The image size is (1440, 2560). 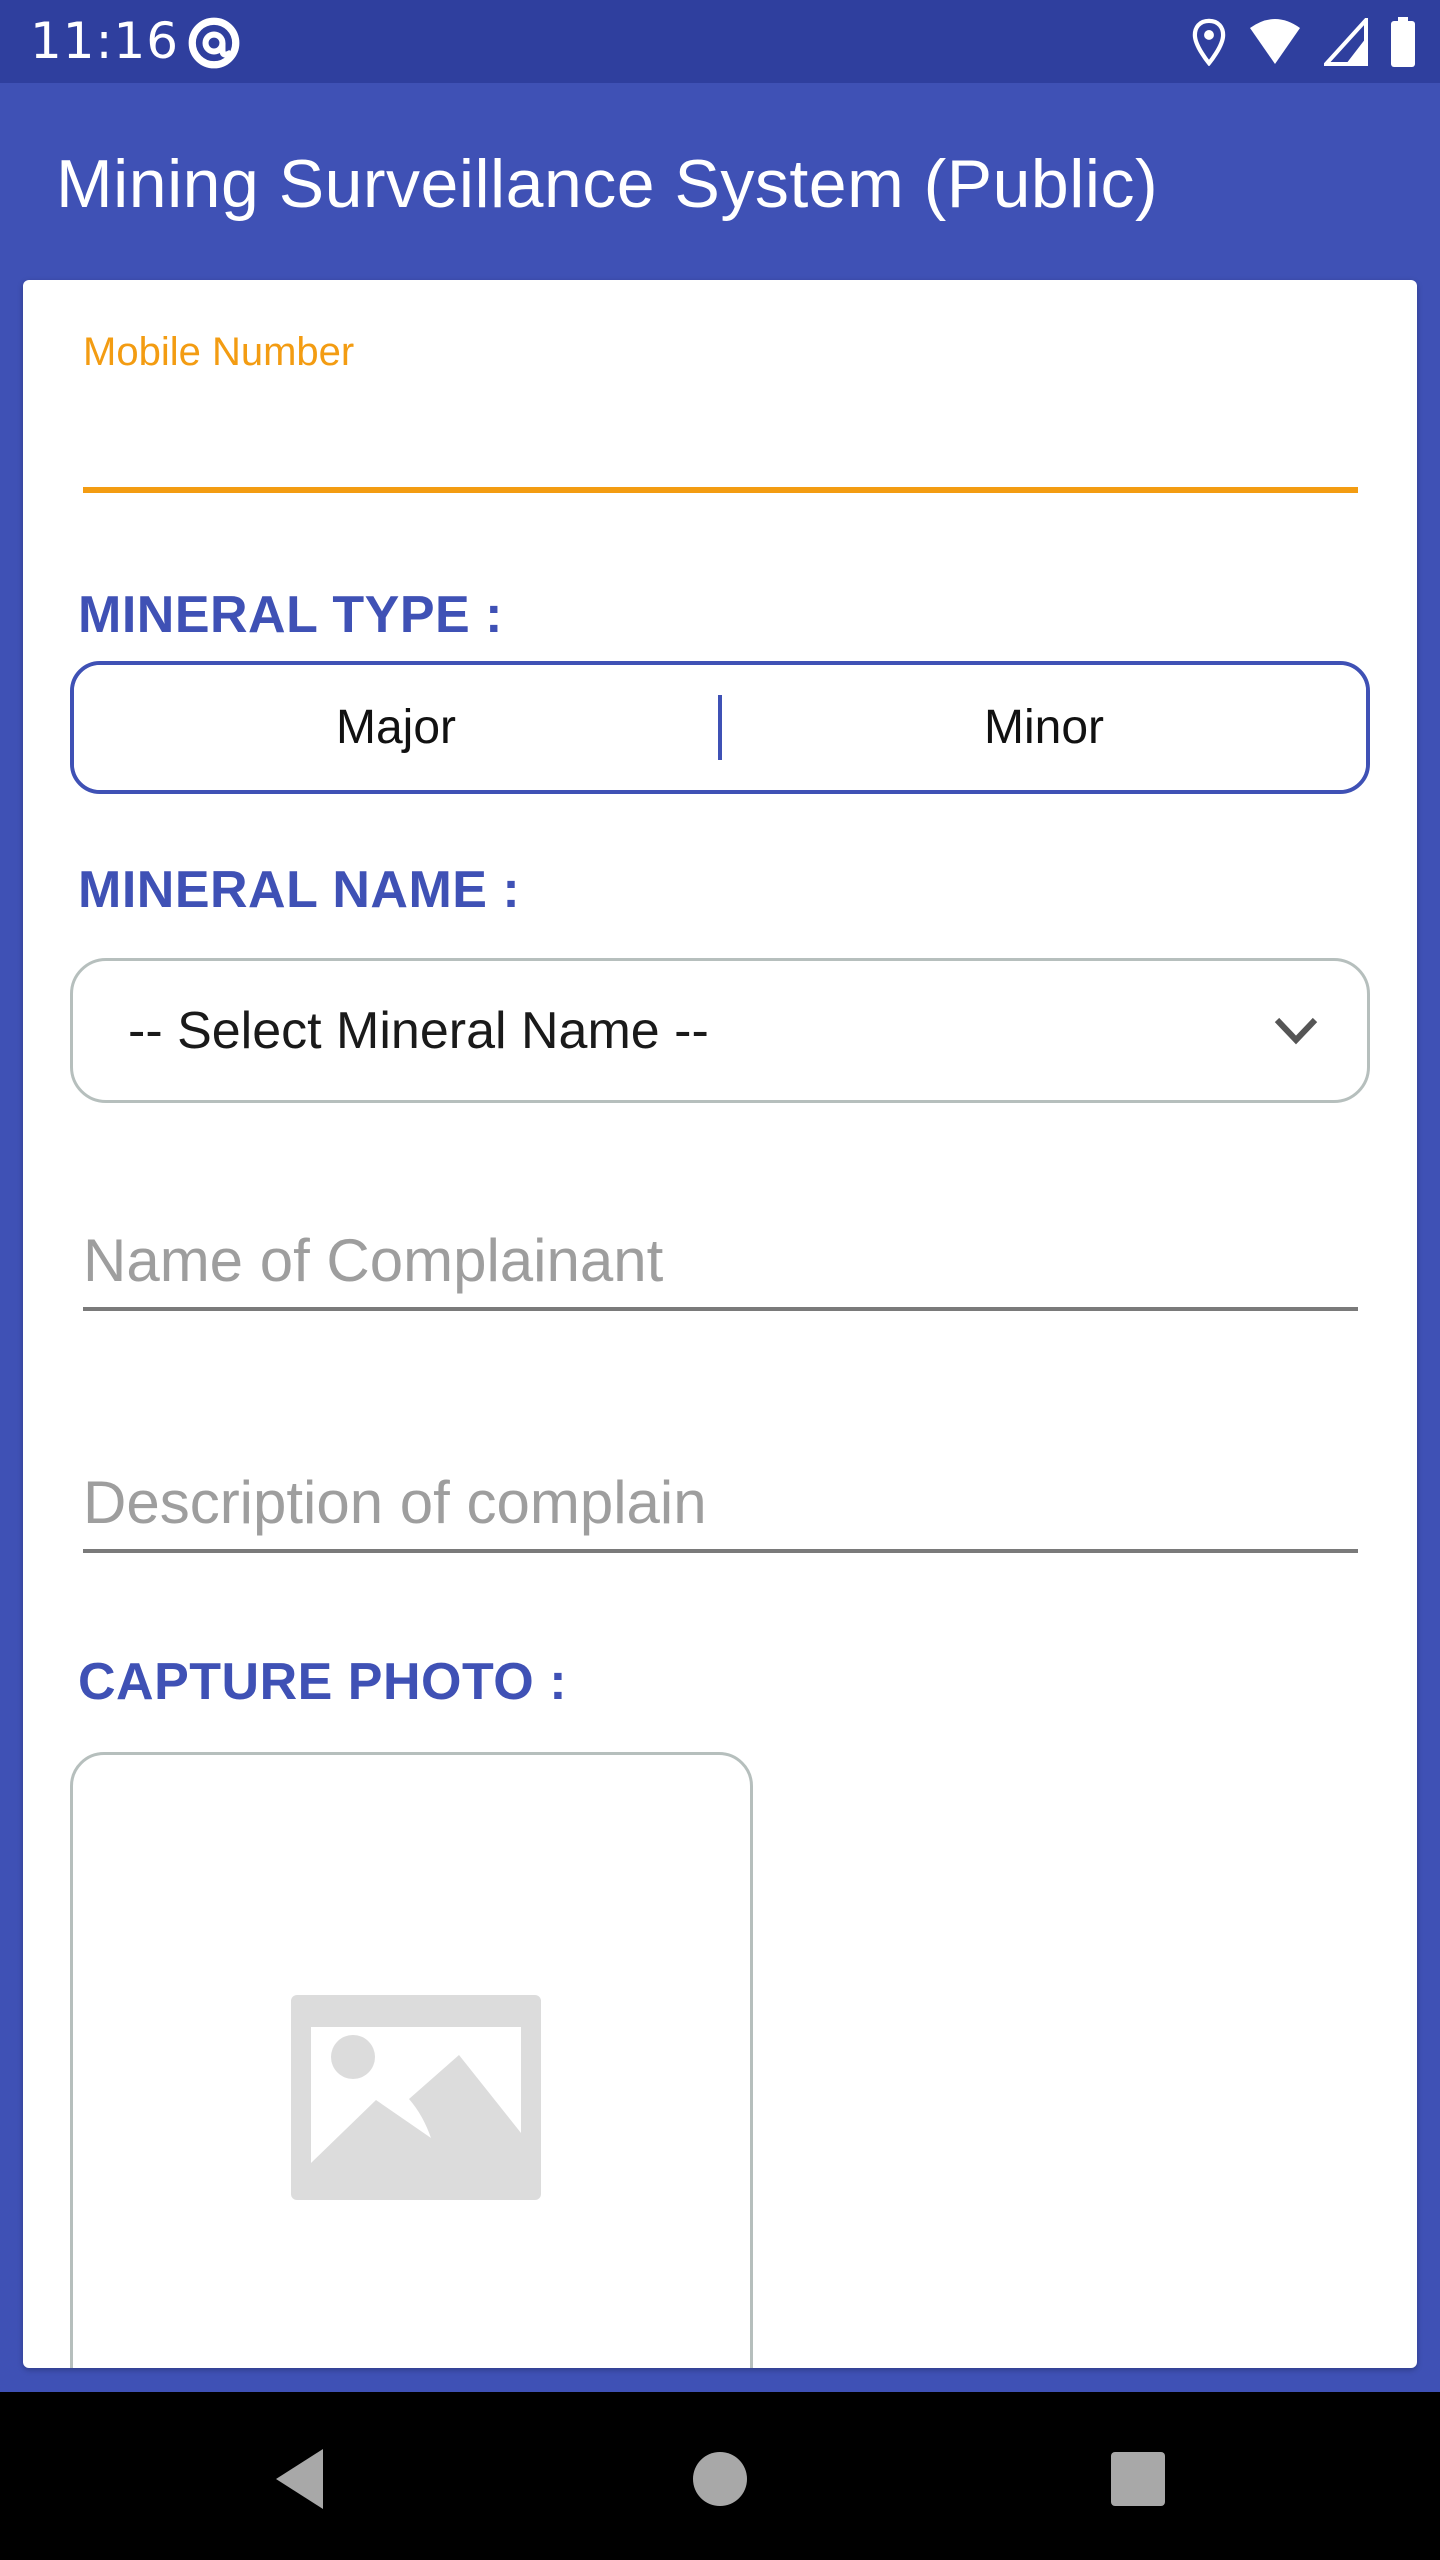 I want to click on status-bar: 11:16, so click(x=720, y=41).